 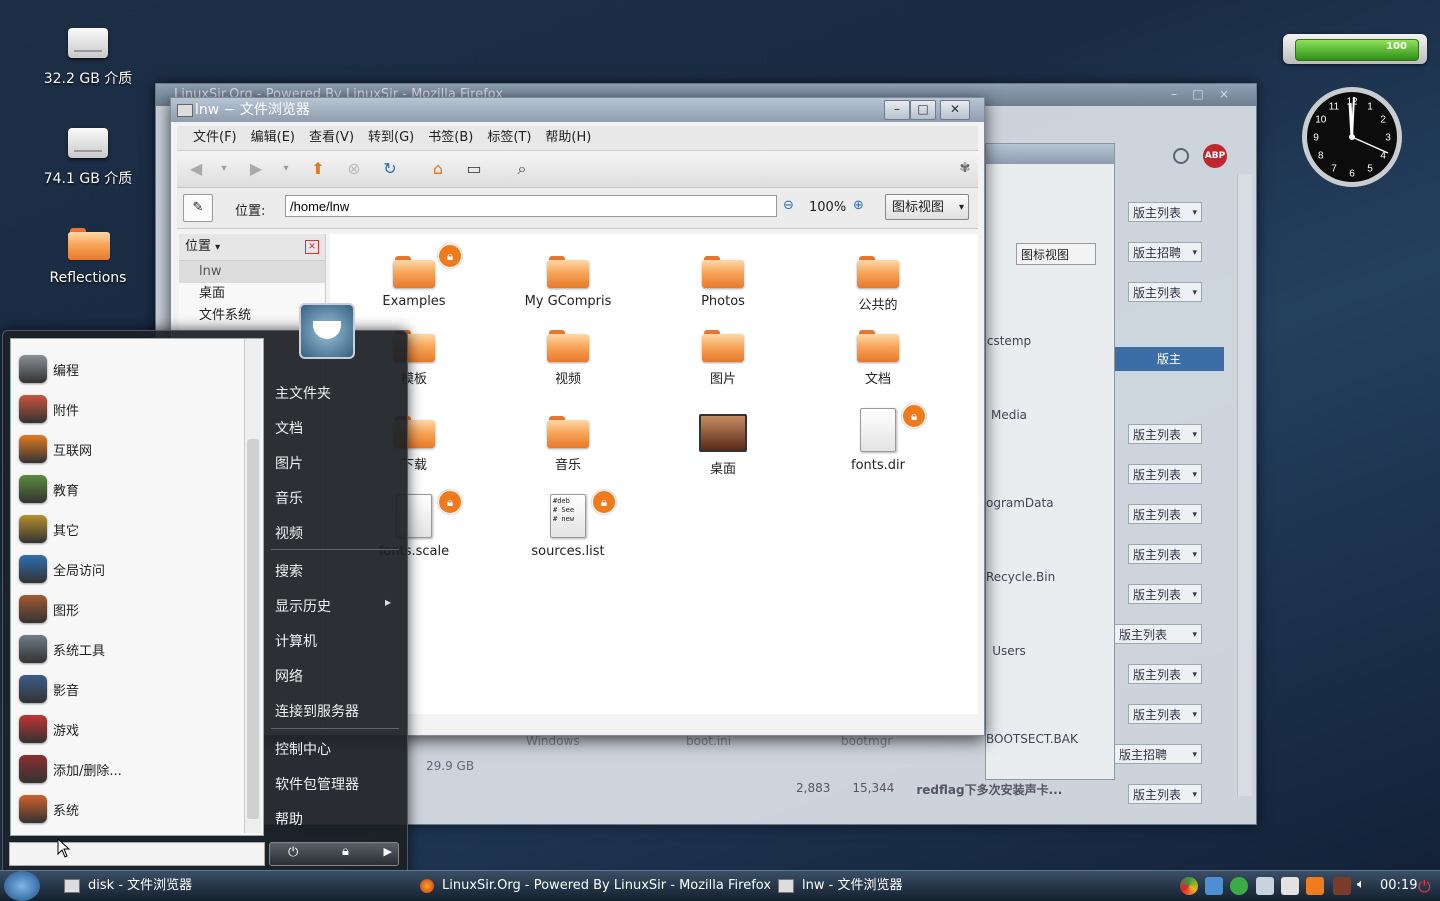 I want to click on view-mode-select: 图标视图 ▾, so click(x=927, y=207).